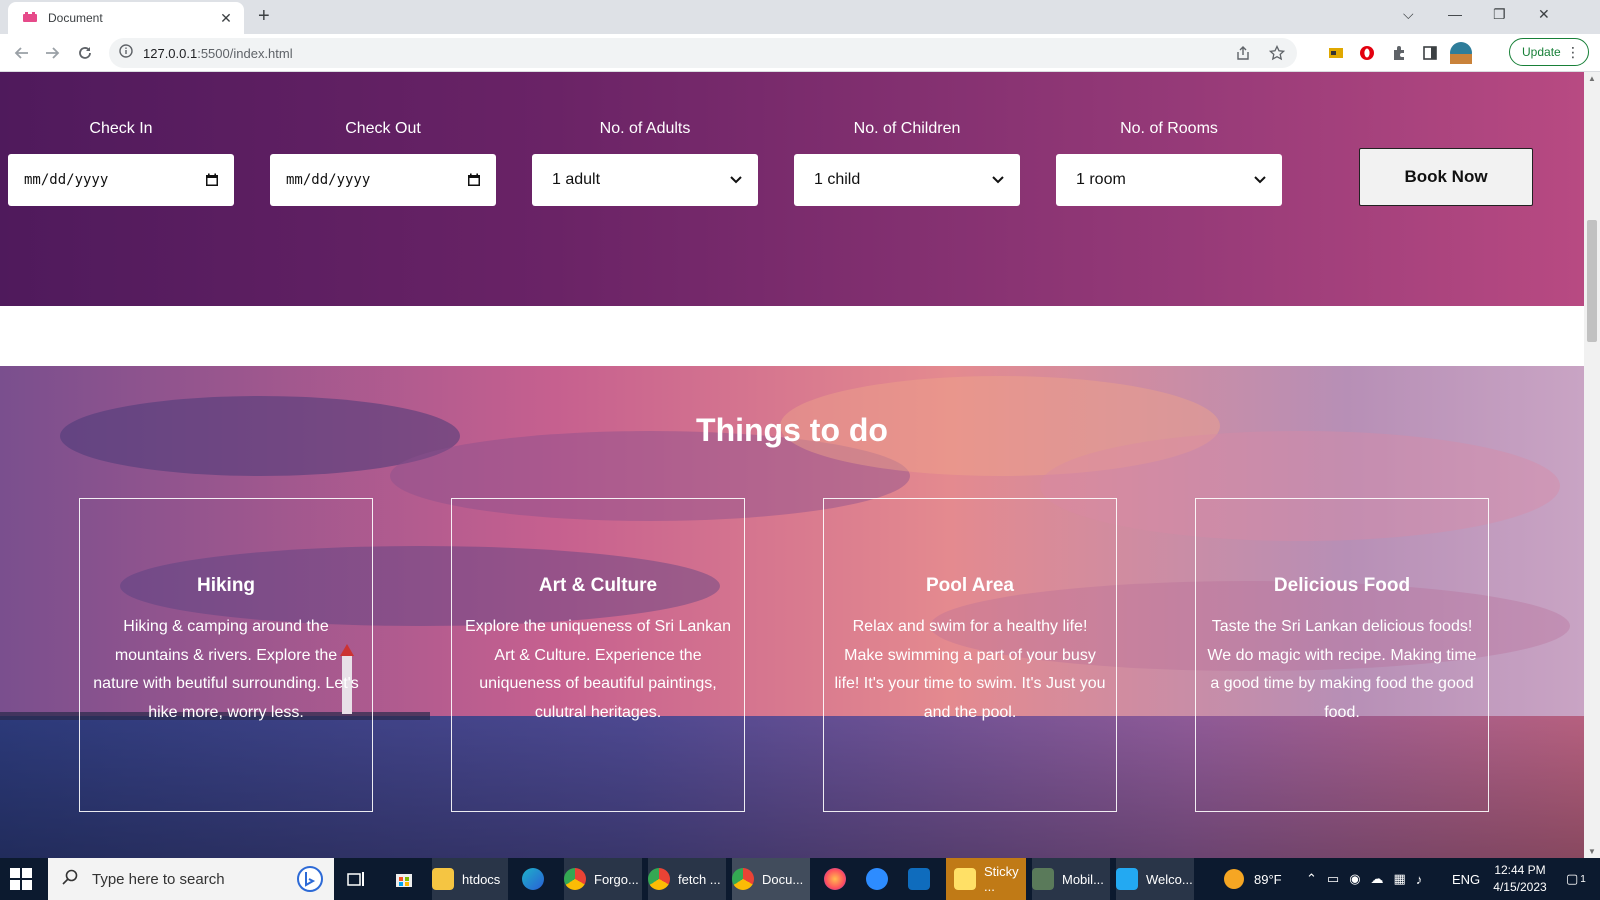  Describe the element at coordinates (965, 879) in the screenshot. I see `sticky-notes-icon` at that location.